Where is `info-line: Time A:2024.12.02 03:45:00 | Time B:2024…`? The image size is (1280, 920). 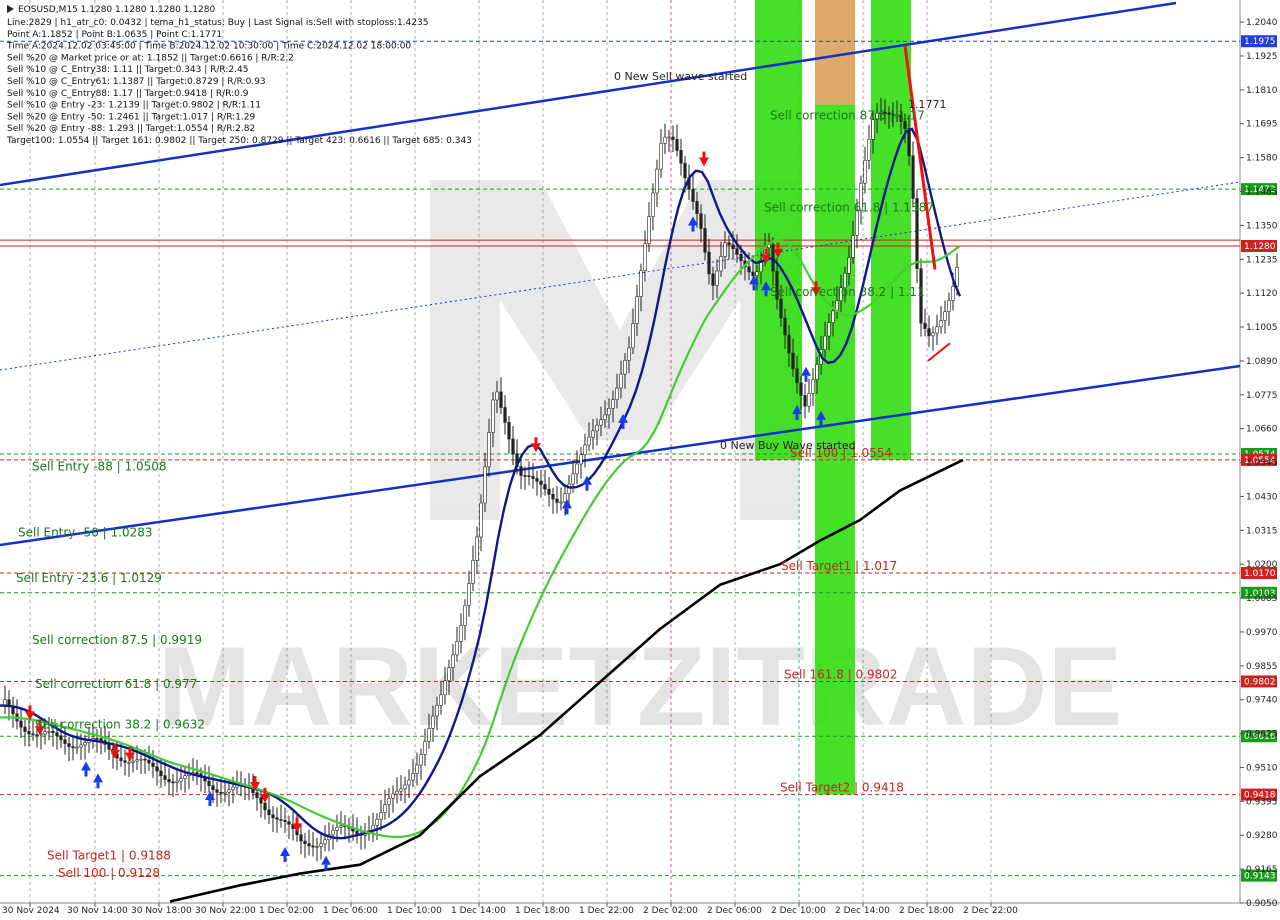 info-line: Time A:2024.12.02 03:45:00 | Time B:2024… is located at coordinates (208, 47).